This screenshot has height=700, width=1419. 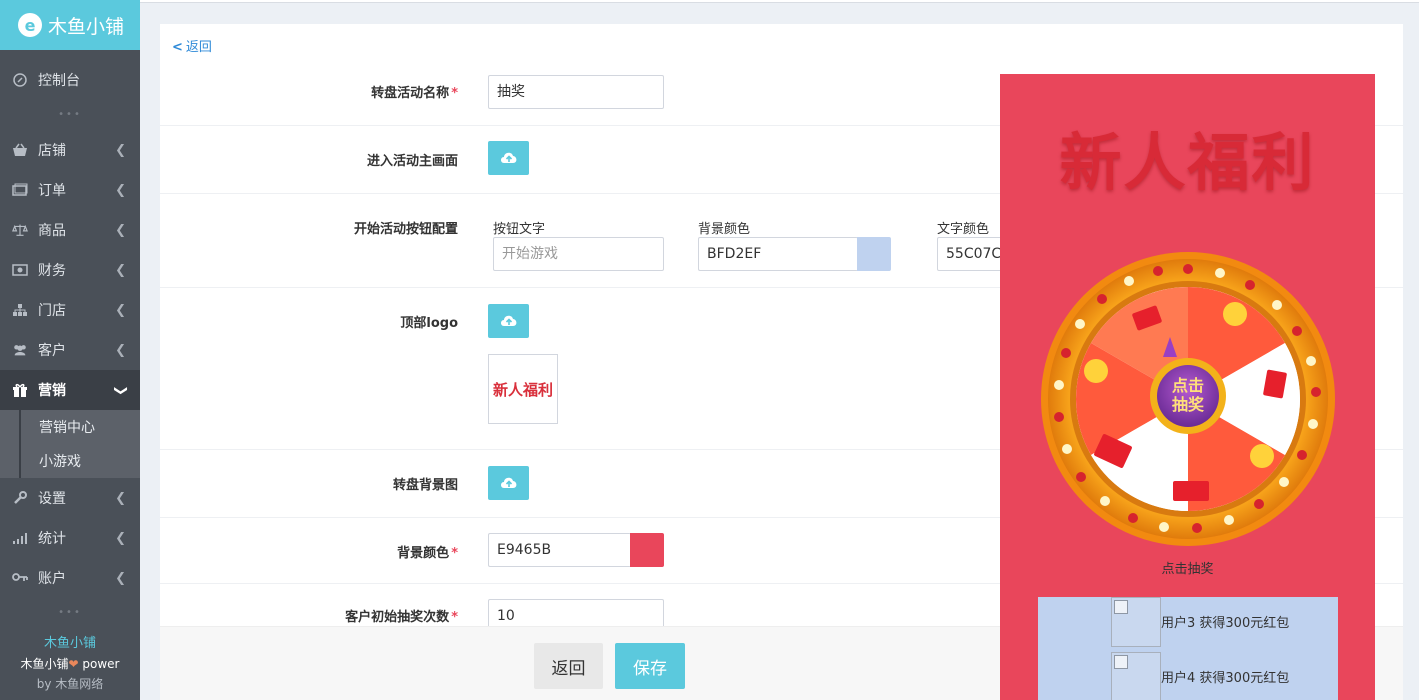 What do you see at coordinates (972, 254) in the screenshot?
I see `button-text-color-input: 55C07C` at bounding box center [972, 254].